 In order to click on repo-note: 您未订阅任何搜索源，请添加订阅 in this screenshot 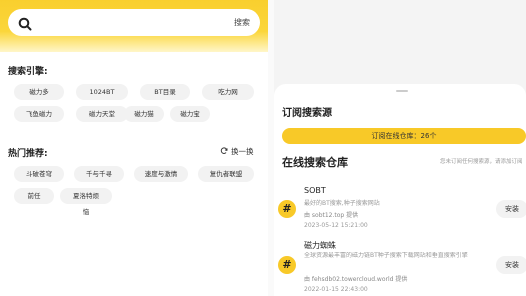, I will do `click(481, 162)`.